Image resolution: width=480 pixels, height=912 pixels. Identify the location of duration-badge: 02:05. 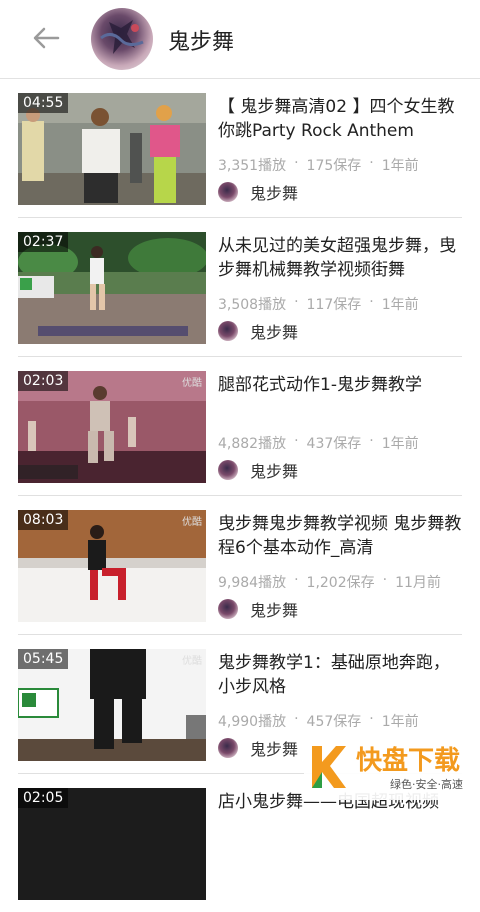
(43, 798).